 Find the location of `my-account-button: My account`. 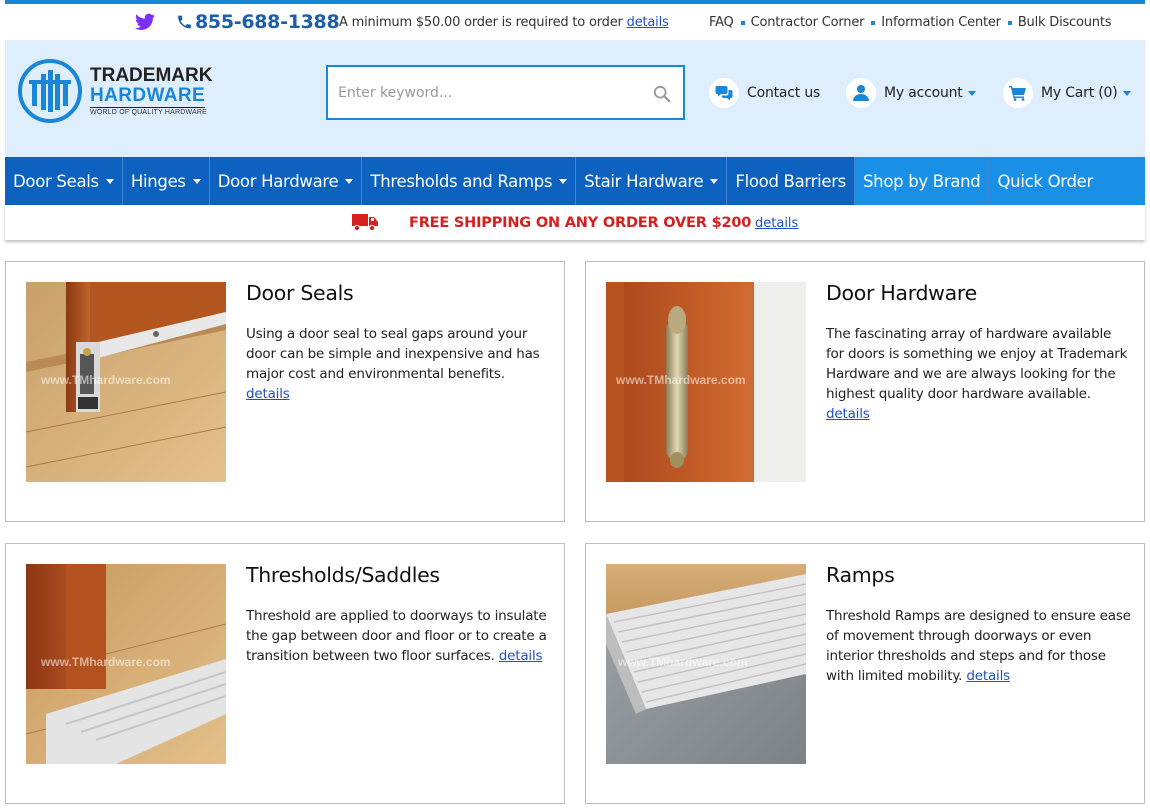

my-account-button: My account is located at coordinates (911, 93).